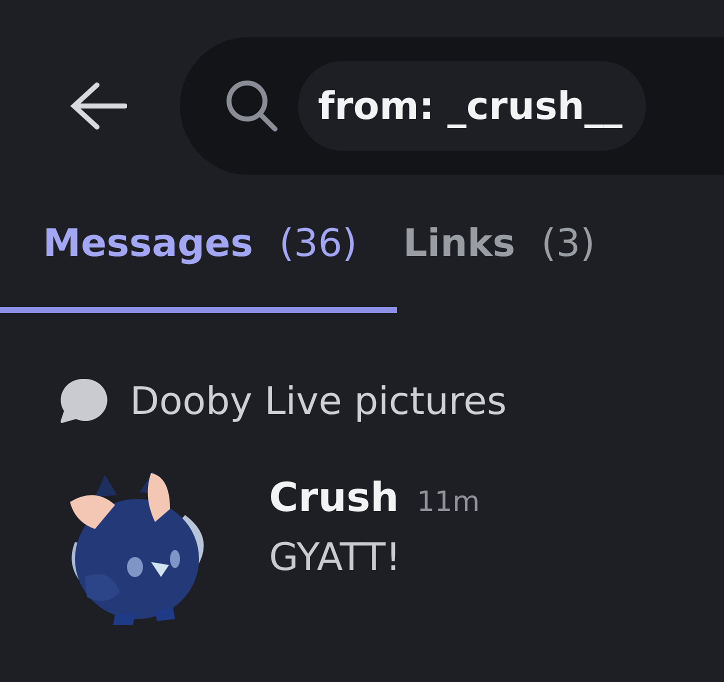  What do you see at coordinates (506, 267) in the screenshot?
I see `tab: Links (3)` at bounding box center [506, 267].